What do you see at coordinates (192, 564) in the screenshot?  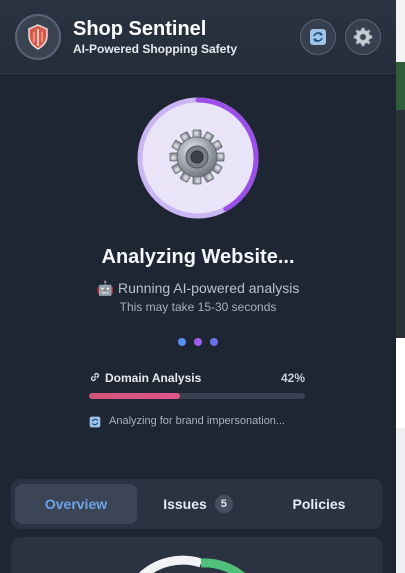 I see `score-gauge` at bounding box center [192, 564].